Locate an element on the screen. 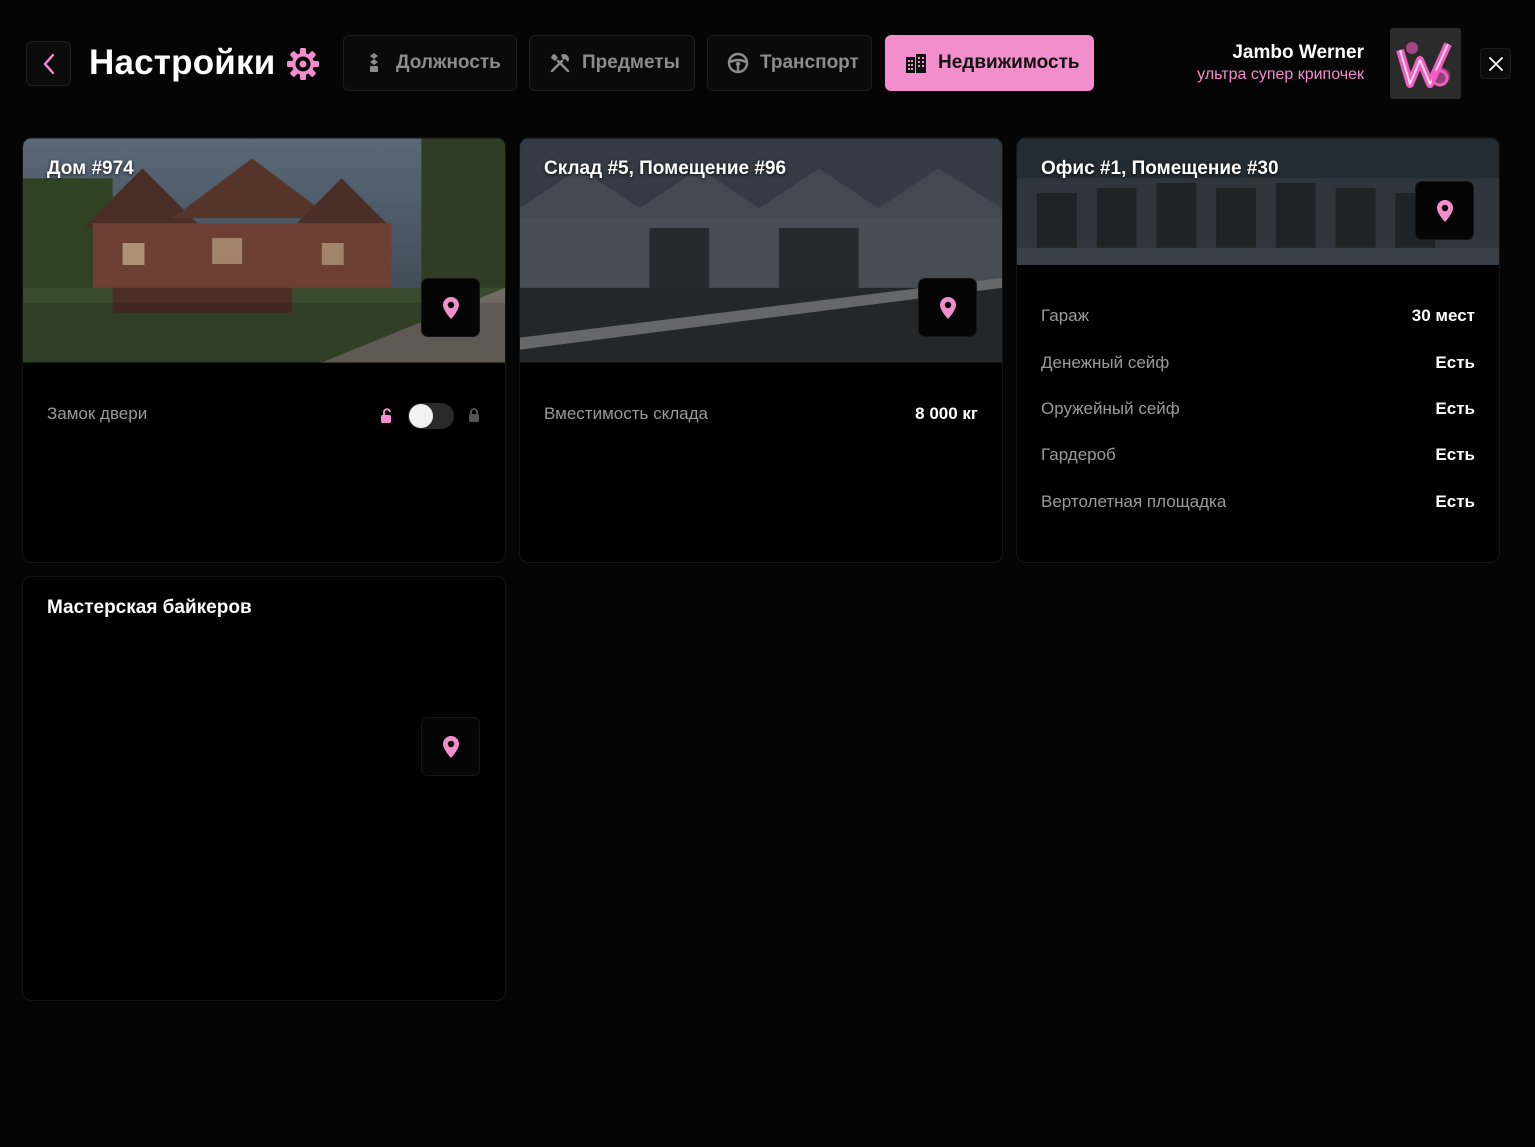 Image resolution: width=1535 pixels, height=1147 pixels. card-title: Склад #5, Помещение #96 is located at coordinates (665, 168).